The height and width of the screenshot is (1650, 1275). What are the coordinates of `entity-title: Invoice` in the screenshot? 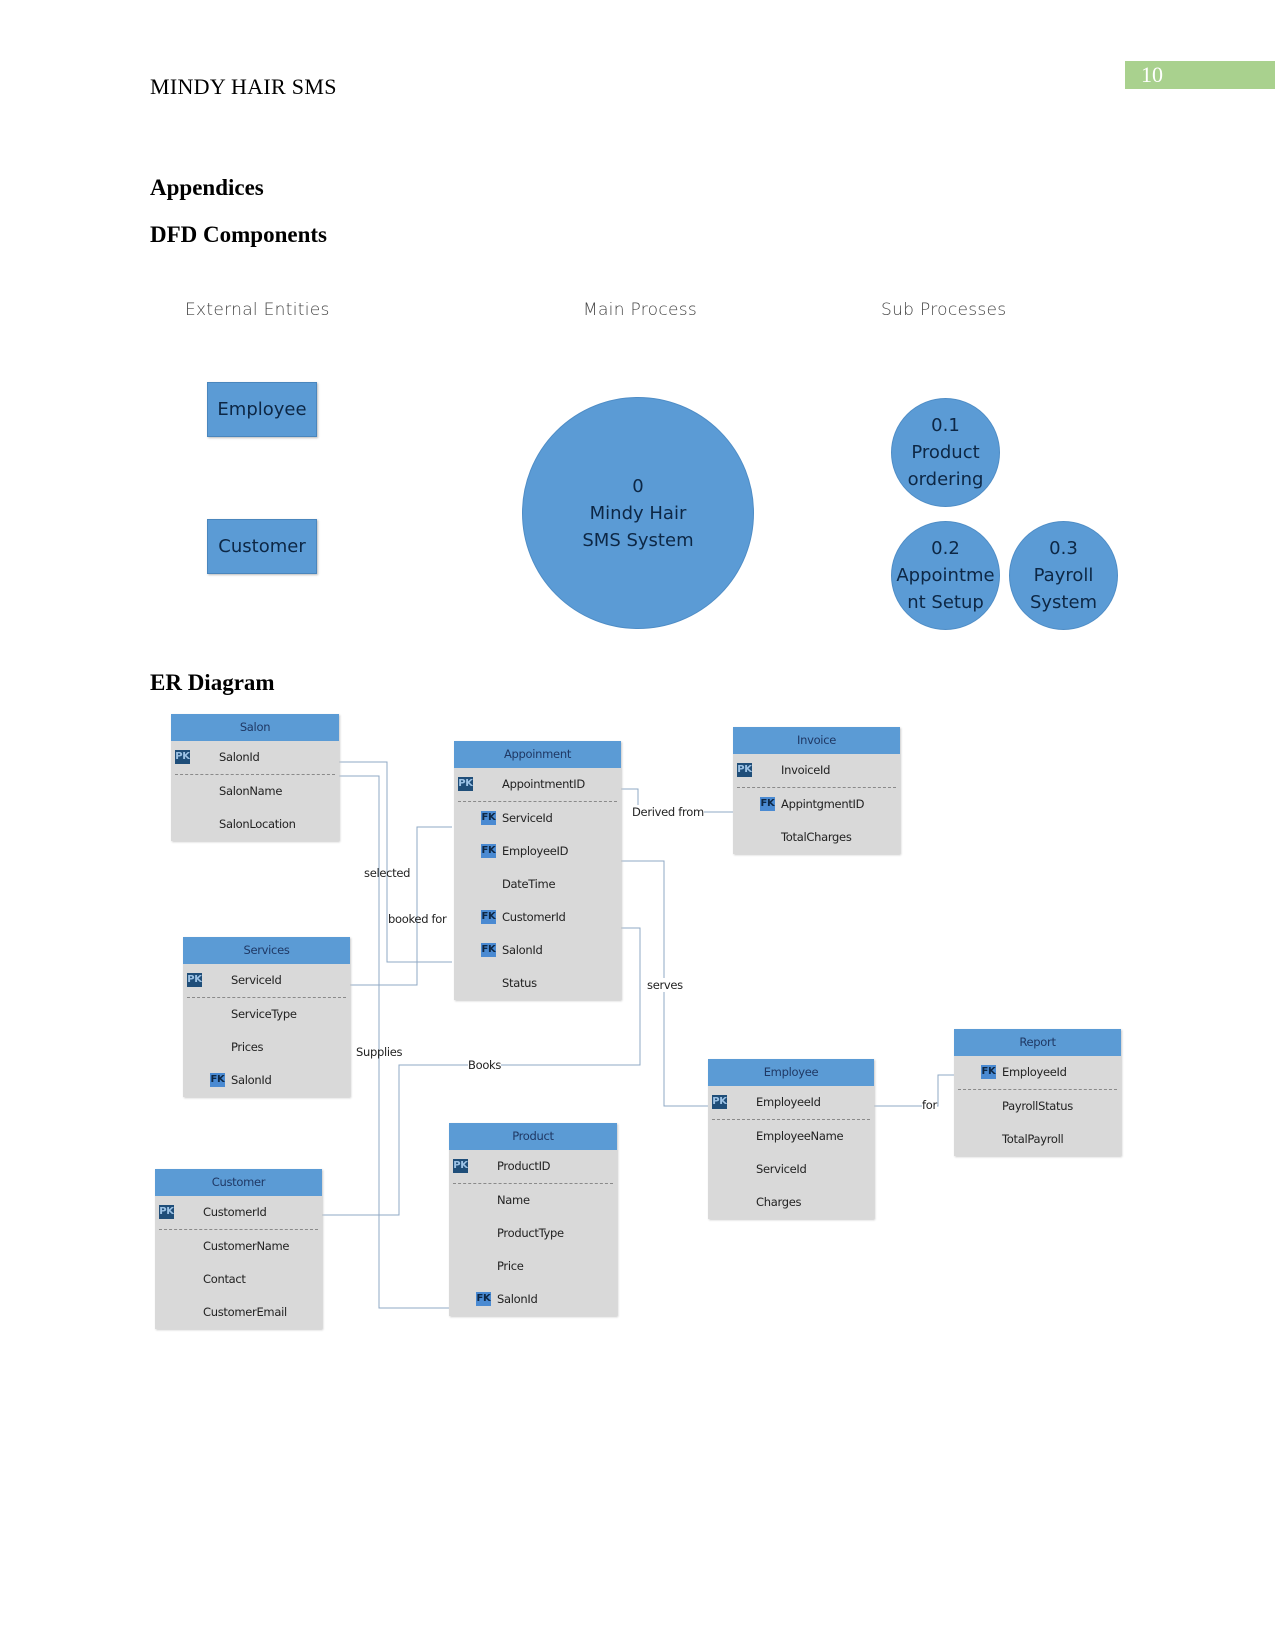 It's located at (816, 740).